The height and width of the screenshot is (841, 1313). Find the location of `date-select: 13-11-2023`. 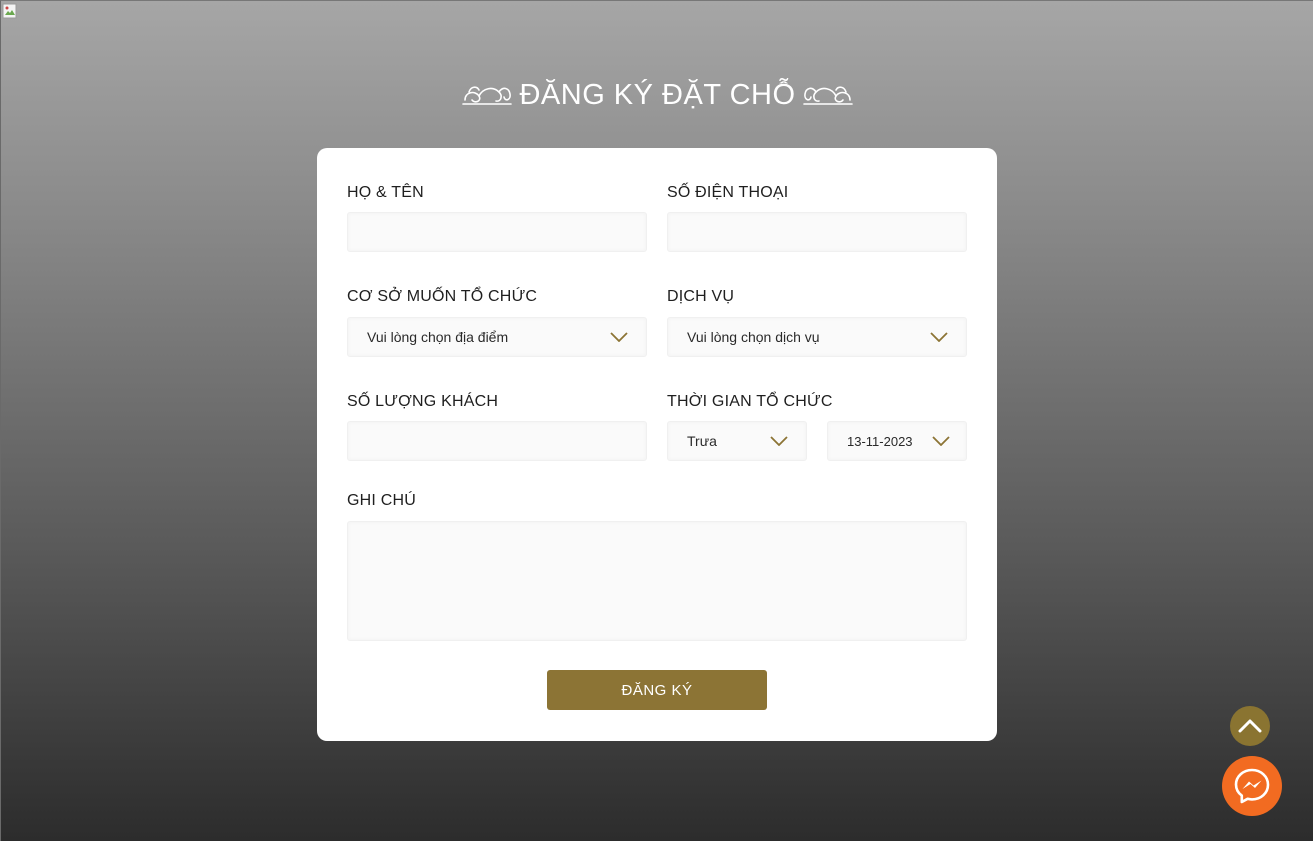

date-select: 13-11-2023 is located at coordinates (897, 441).